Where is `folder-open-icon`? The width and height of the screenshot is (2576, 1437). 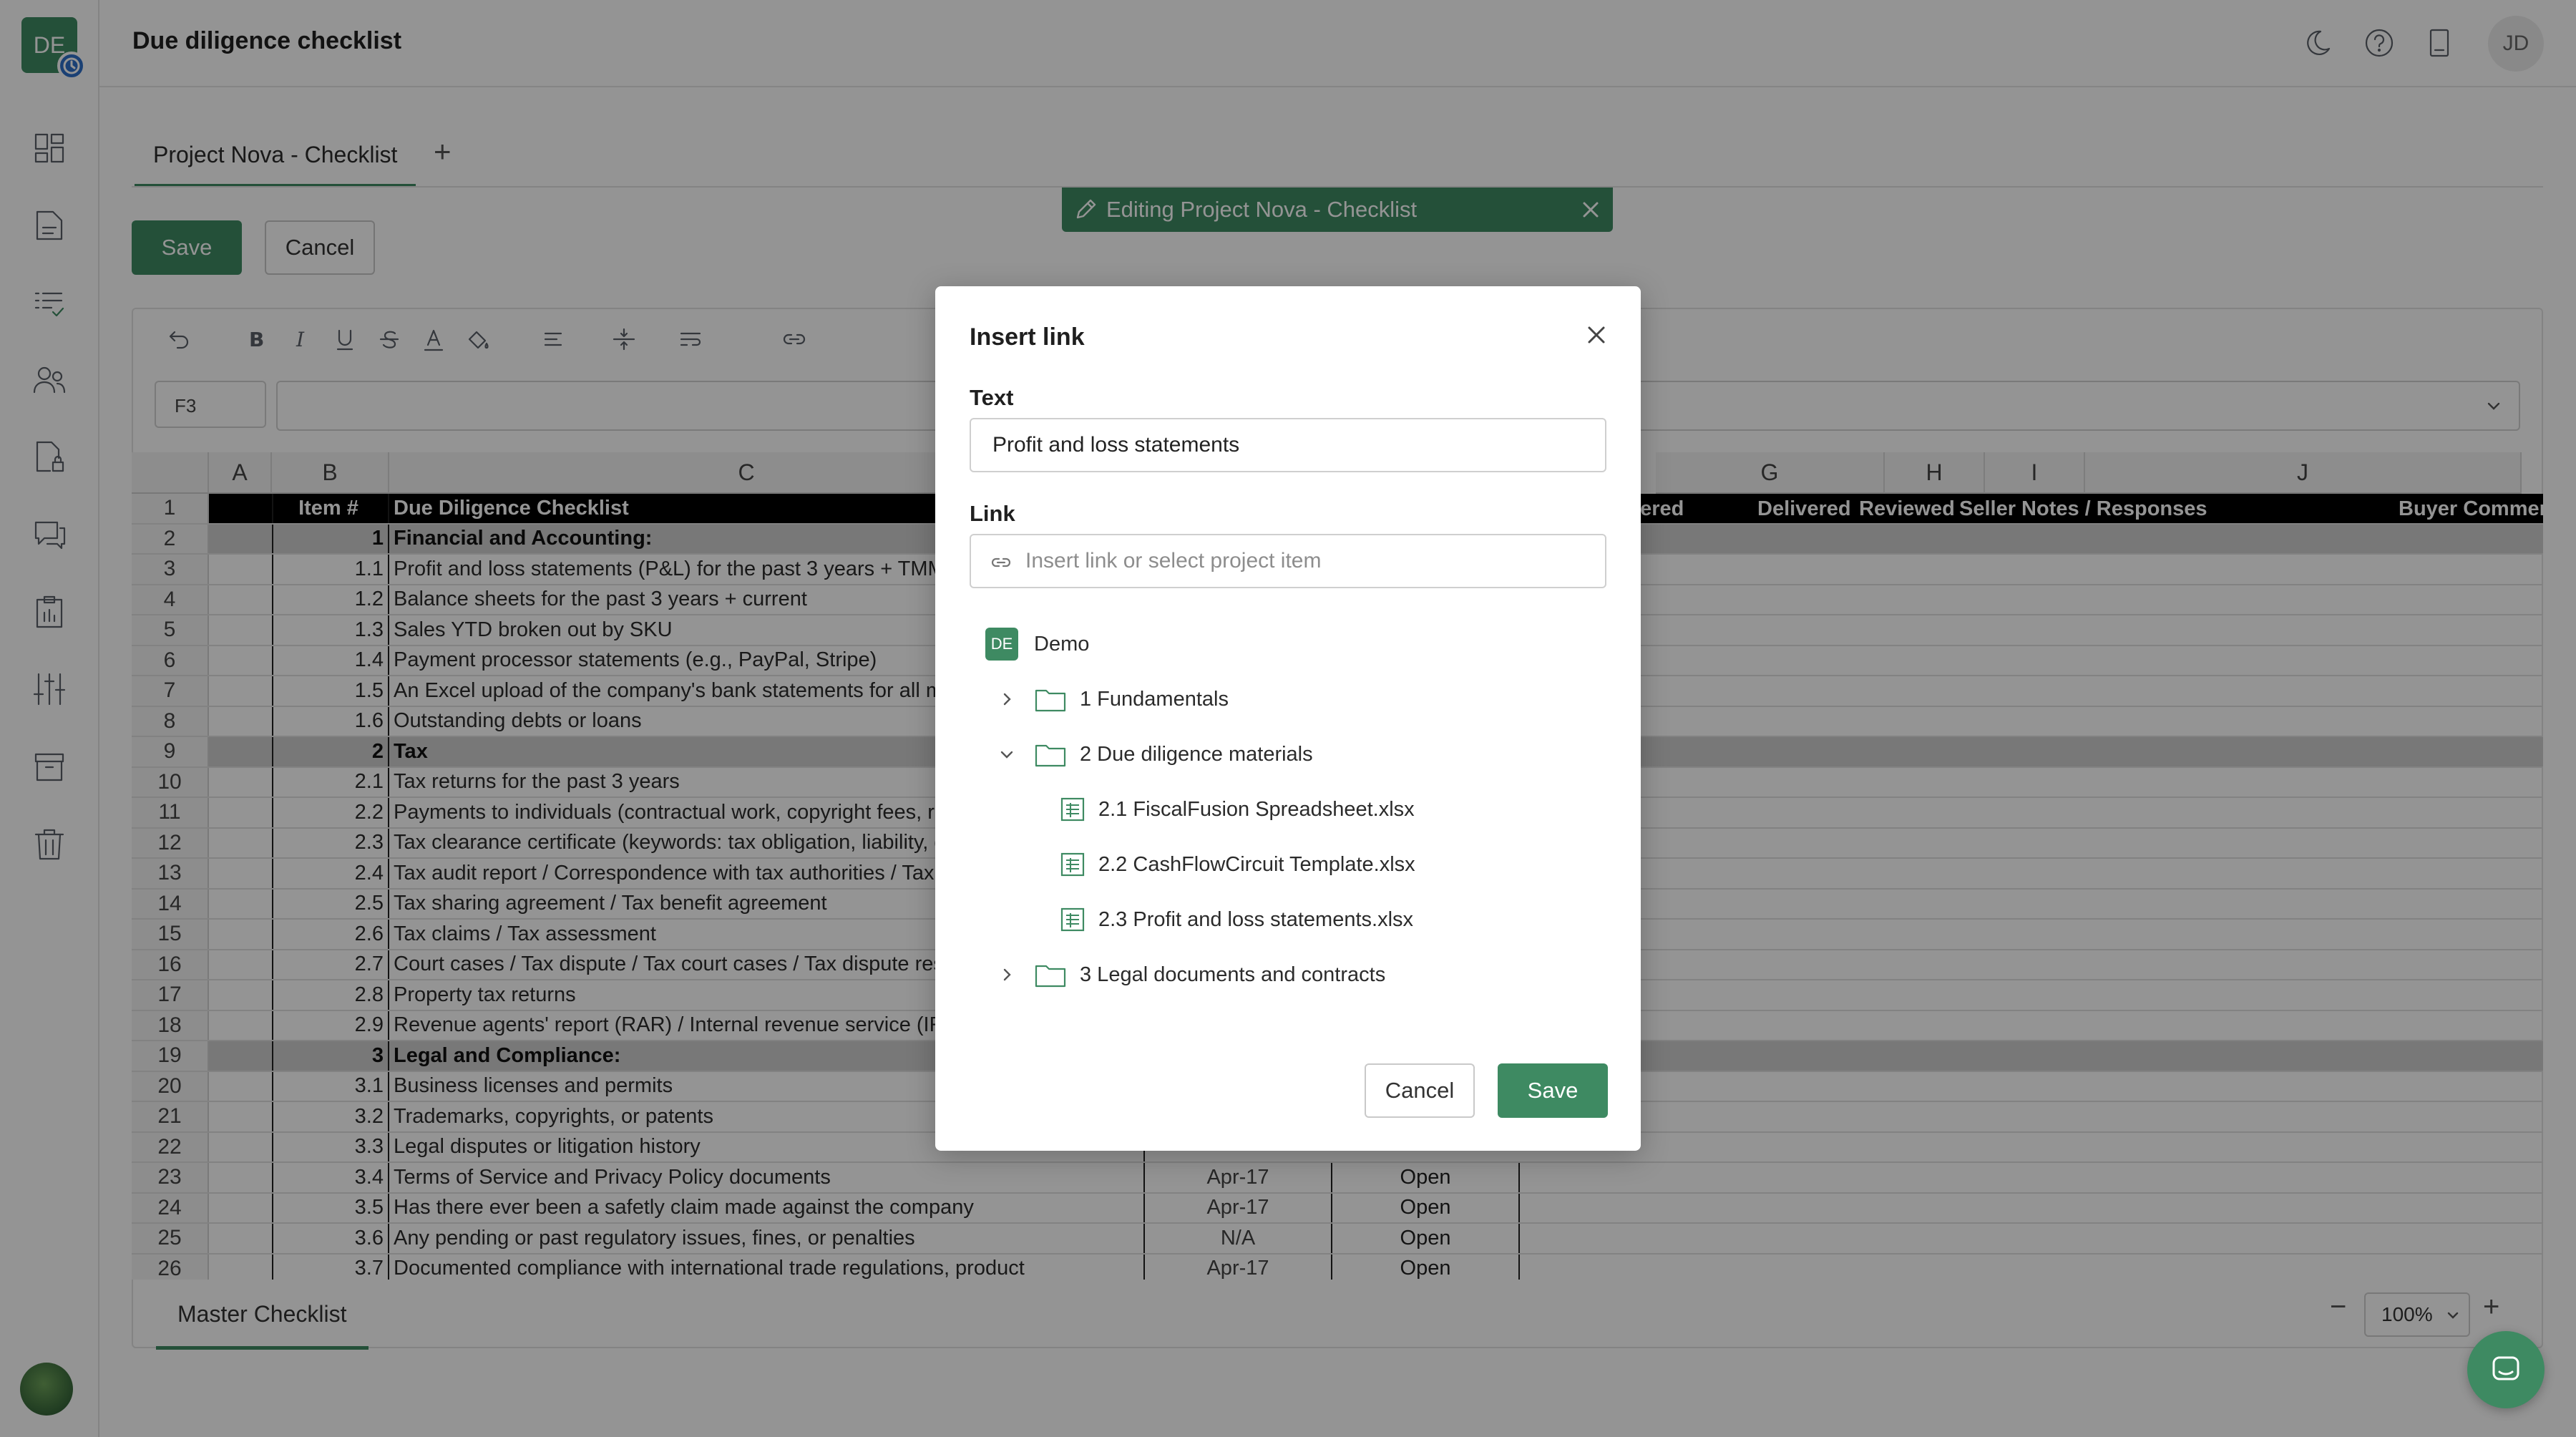
folder-open-icon is located at coordinates (1050, 755).